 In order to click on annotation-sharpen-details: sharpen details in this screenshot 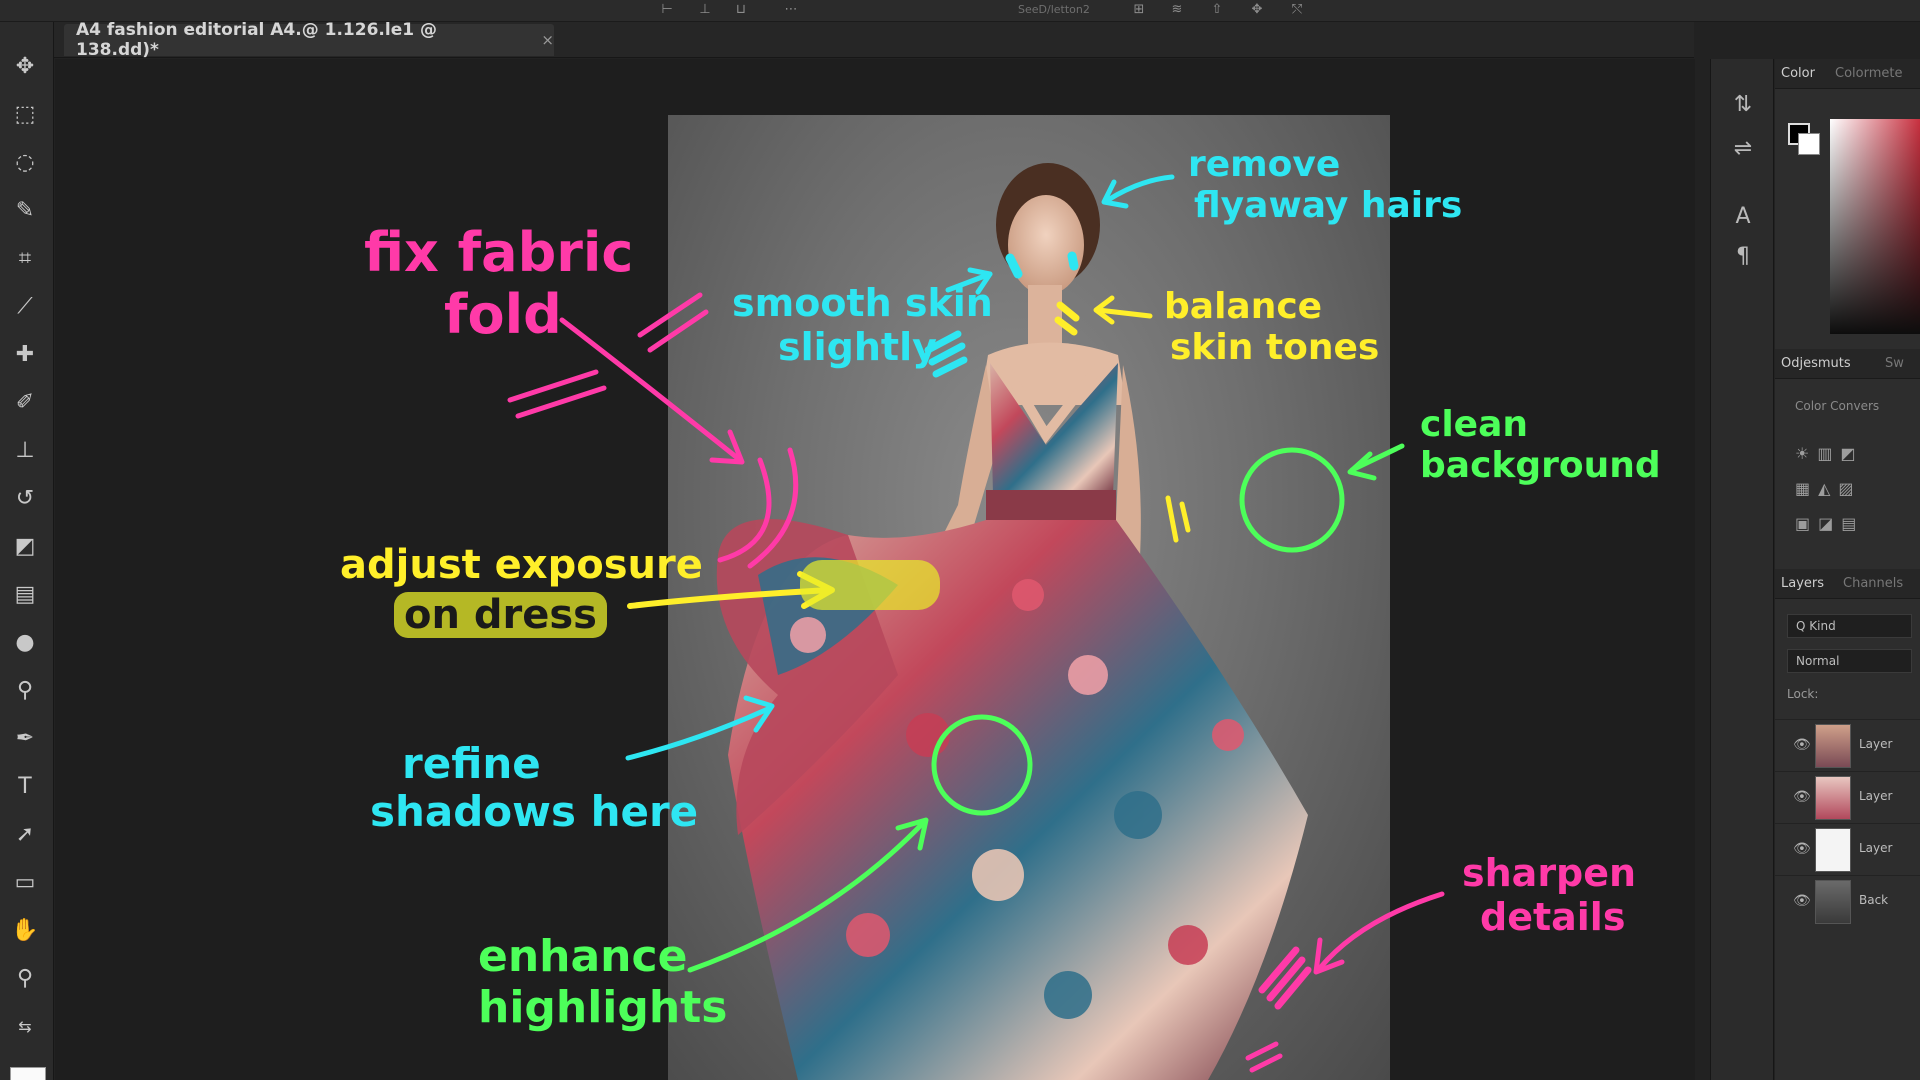, I will do `click(1549, 895)`.